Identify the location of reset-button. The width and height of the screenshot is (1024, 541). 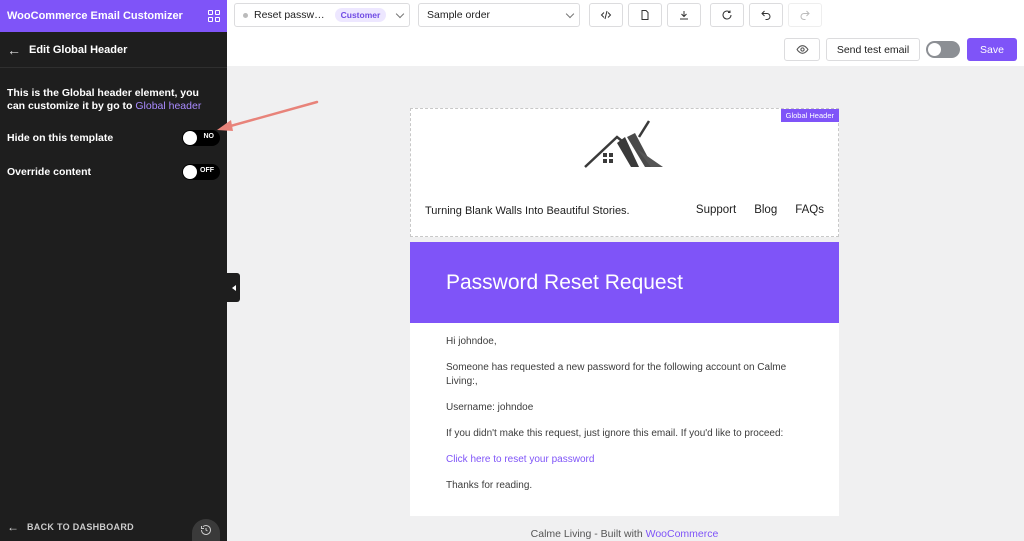
(727, 15).